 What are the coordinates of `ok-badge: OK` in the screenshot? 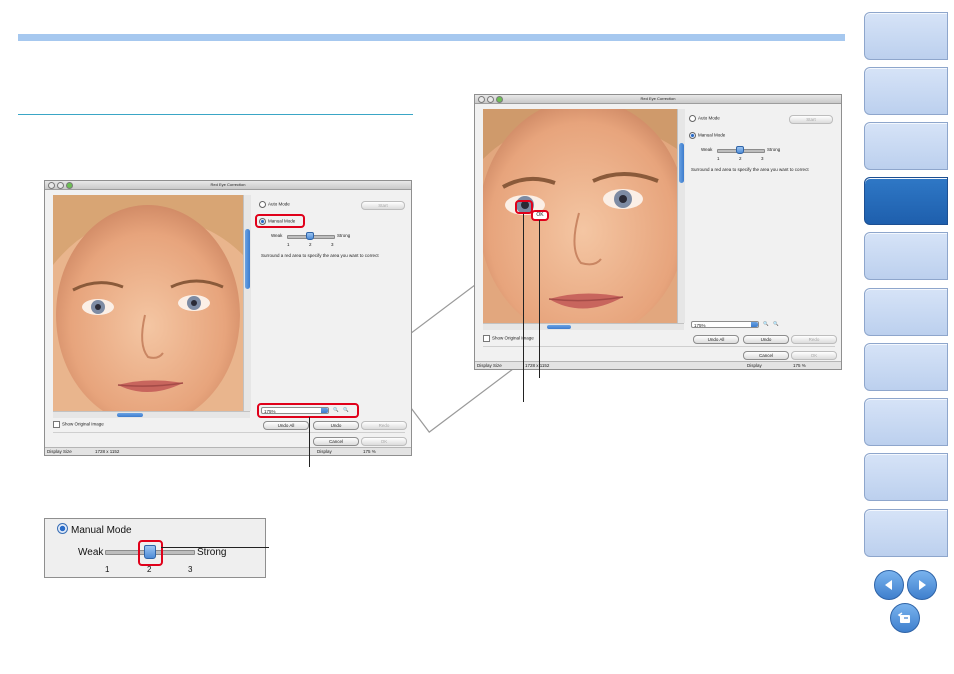 It's located at (540, 215).